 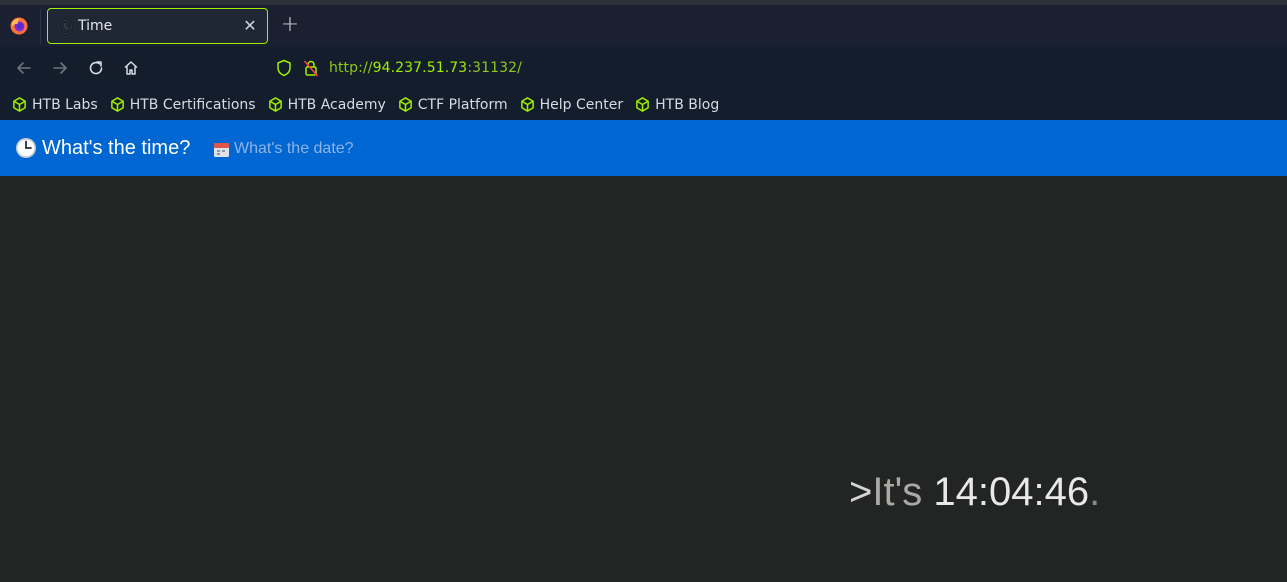 I want to click on new-tab-button: +, so click(x=290, y=25).